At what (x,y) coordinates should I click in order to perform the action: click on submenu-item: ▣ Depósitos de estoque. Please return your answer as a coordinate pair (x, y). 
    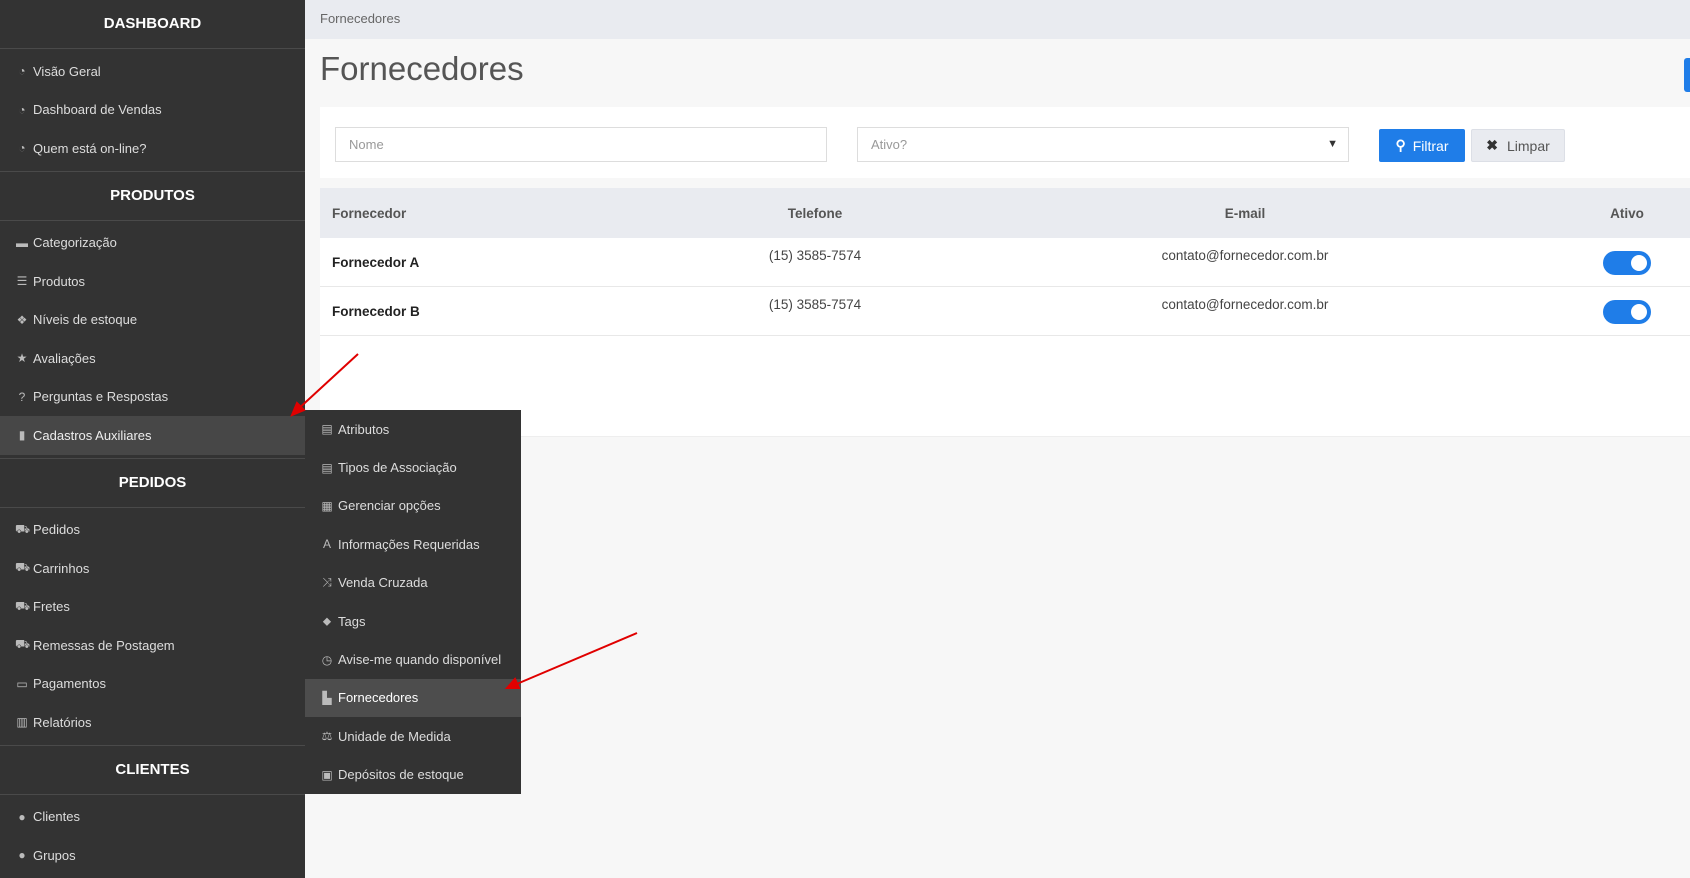
    Looking at the image, I should click on (413, 775).